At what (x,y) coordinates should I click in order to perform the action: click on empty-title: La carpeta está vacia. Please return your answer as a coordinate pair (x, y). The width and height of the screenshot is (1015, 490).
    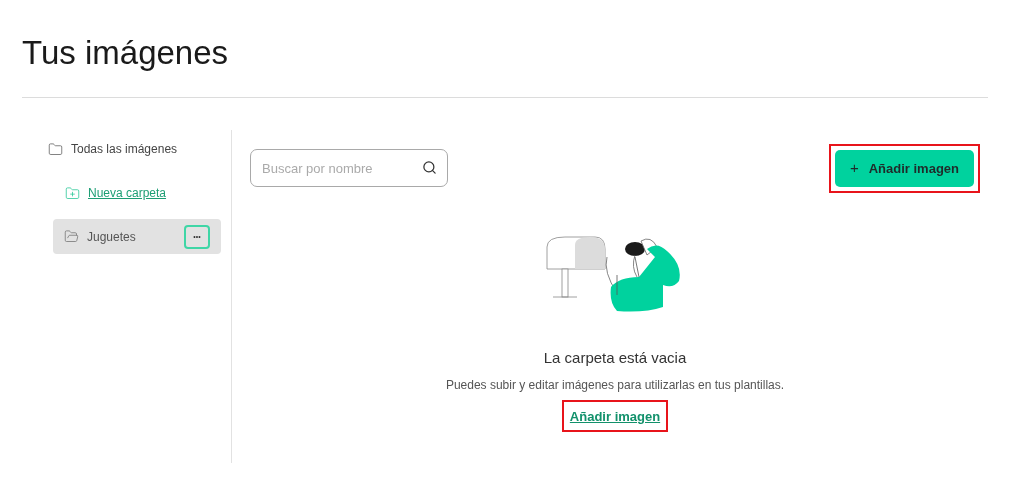
    Looking at the image, I should click on (615, 358).